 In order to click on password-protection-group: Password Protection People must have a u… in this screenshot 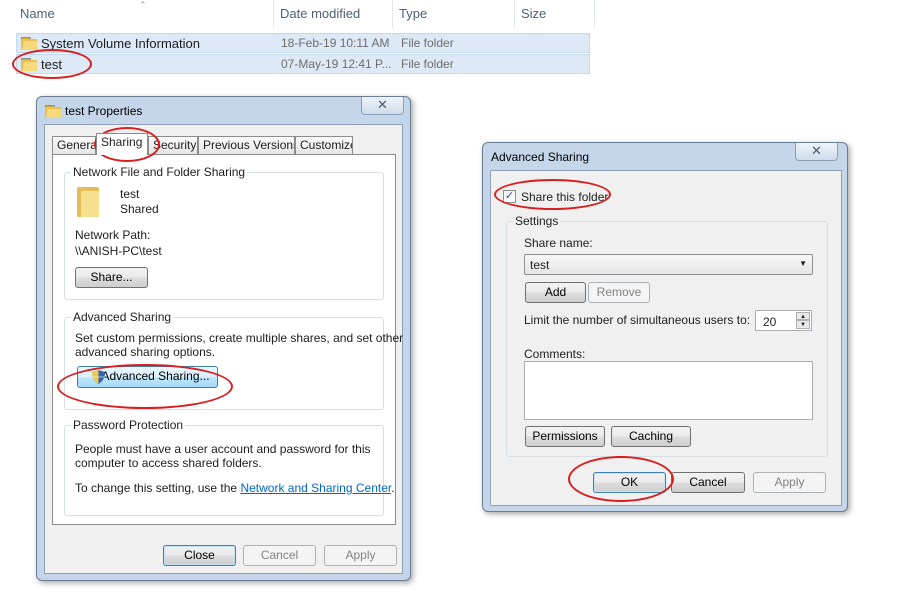, I will do `click(229, 467)`.